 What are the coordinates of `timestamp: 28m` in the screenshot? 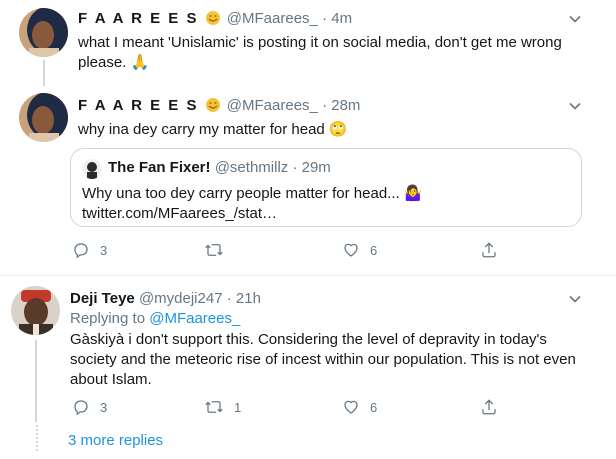 It's located at (345, 105).